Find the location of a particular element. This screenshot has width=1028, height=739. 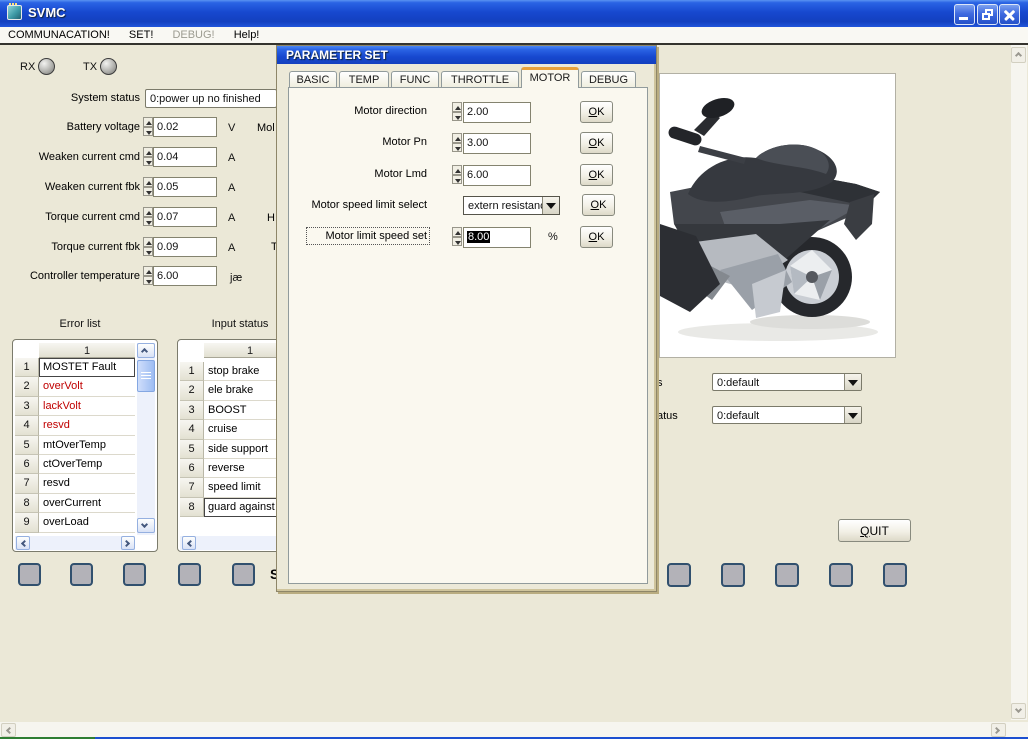

menu-help: Help! is located at coordinates (247, 35).